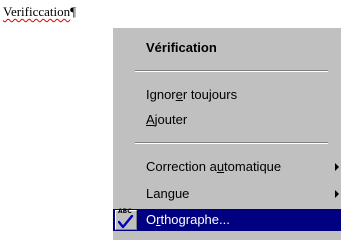 This screenshot has height=240, width=341. What do you see at coordinates (227, 48) in the screenshot?
I see `menu-header-verification: Vérification` at bounding box center [227, 48].